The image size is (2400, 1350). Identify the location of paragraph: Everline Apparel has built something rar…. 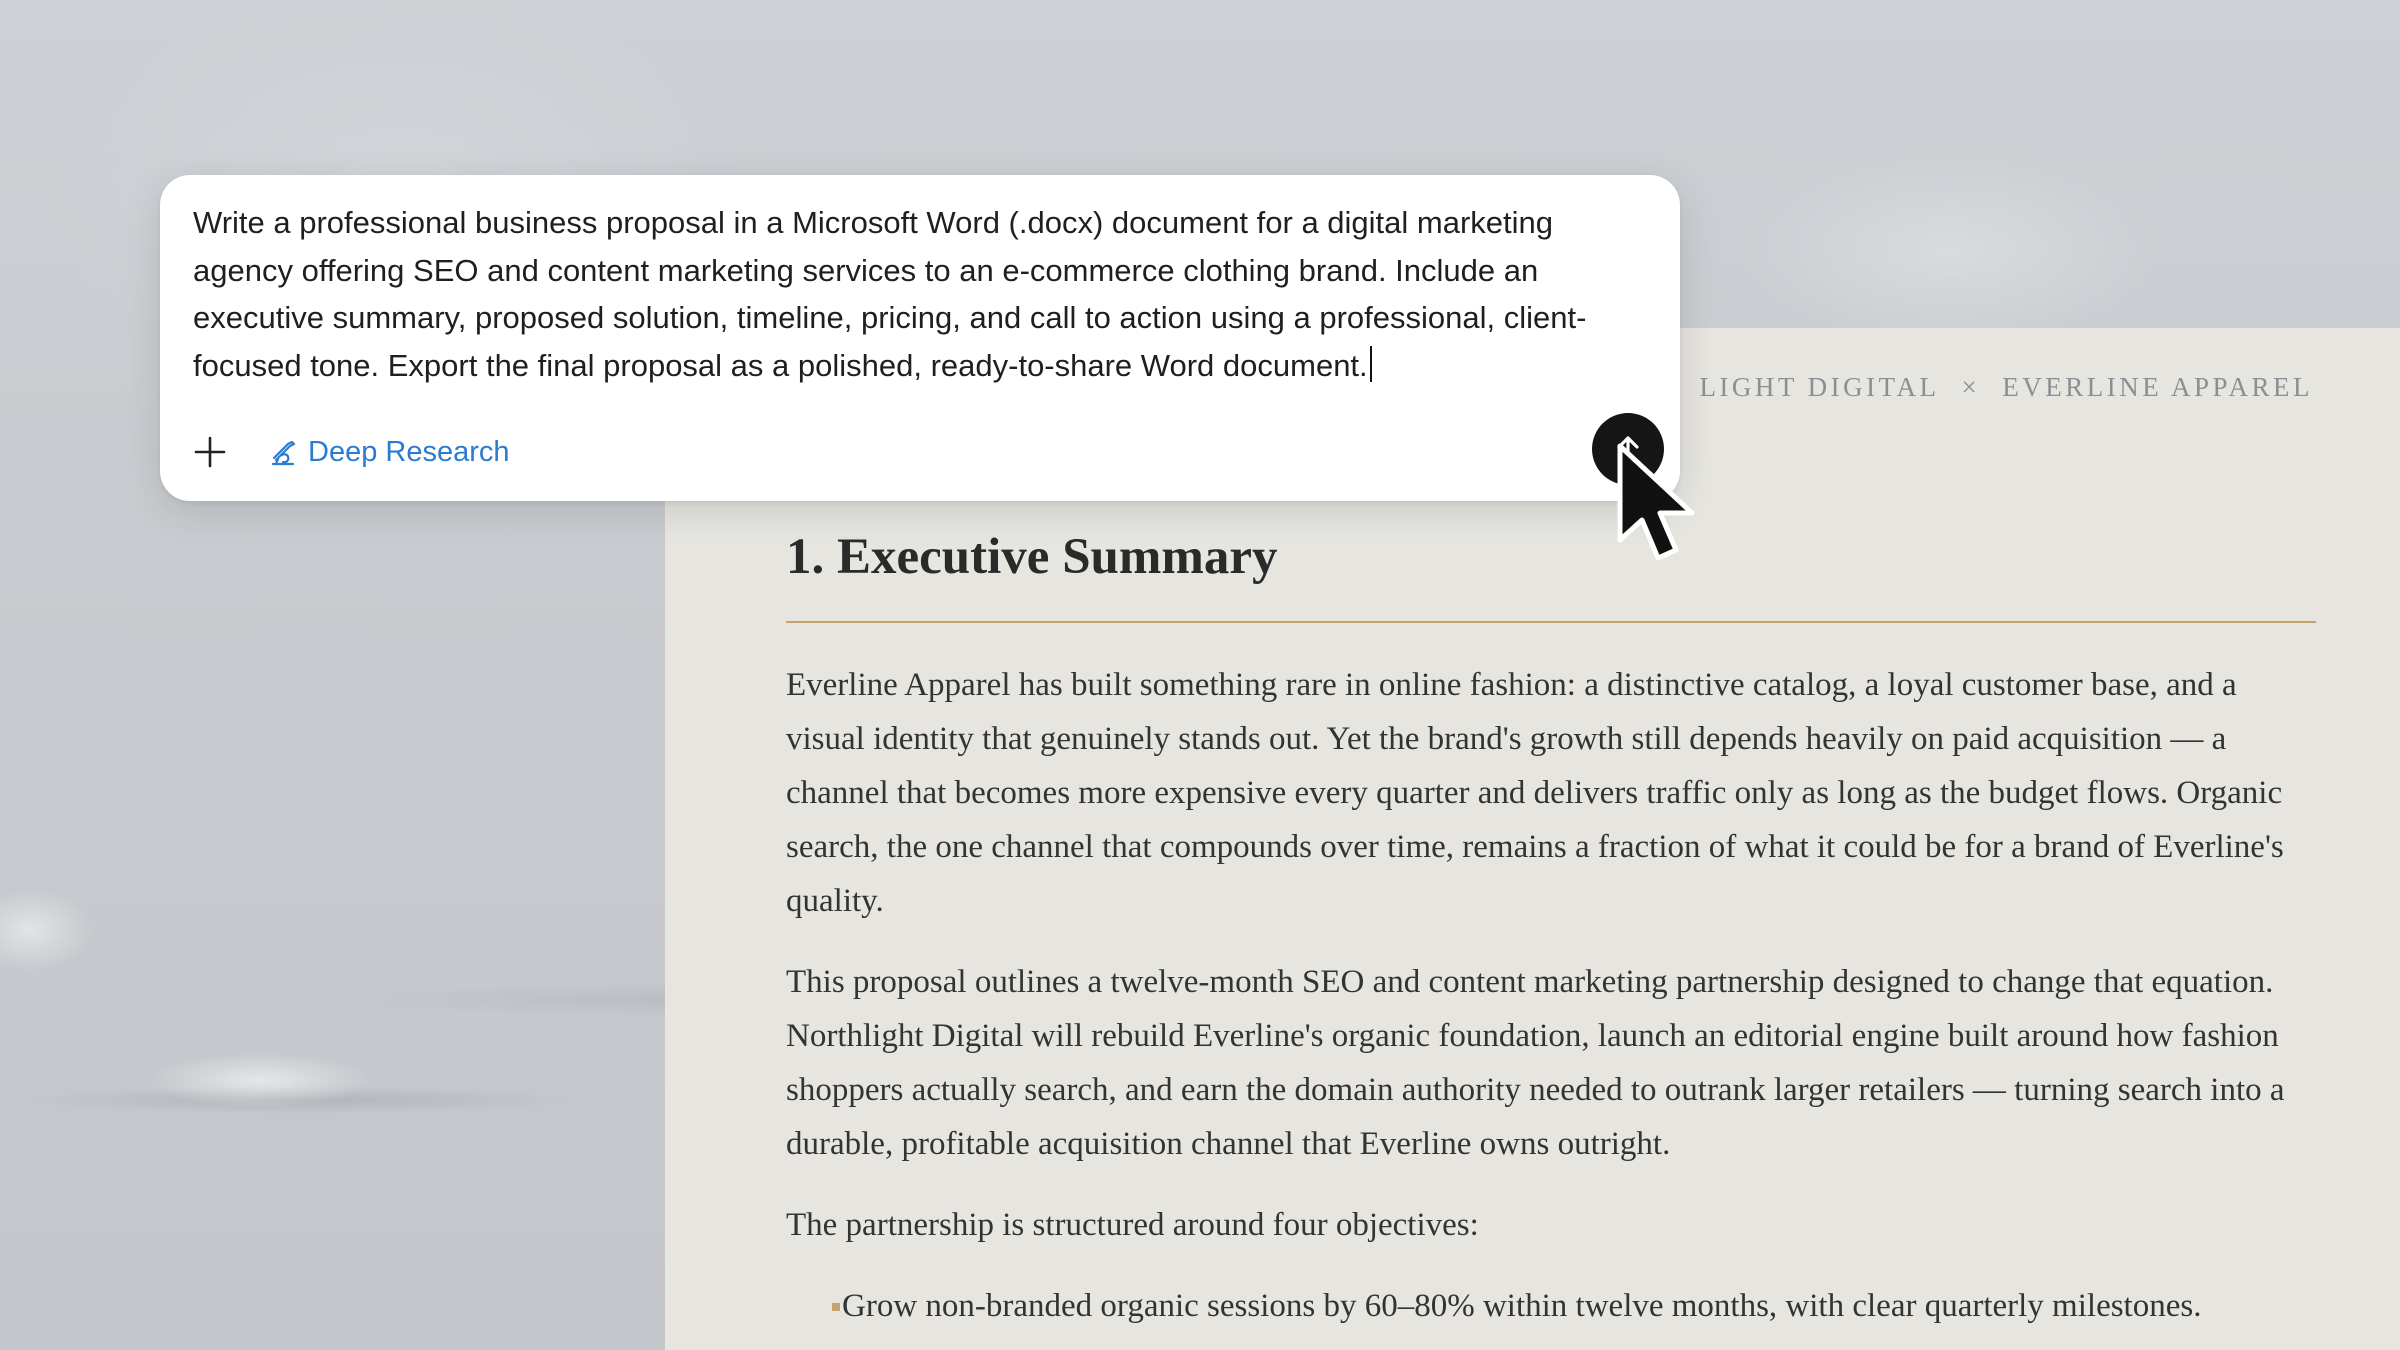
(1535, 793).